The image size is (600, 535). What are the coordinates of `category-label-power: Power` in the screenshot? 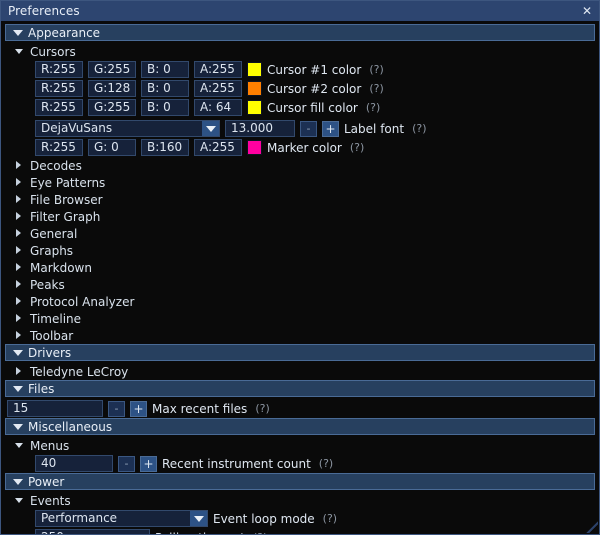 It's located at (46, 481).